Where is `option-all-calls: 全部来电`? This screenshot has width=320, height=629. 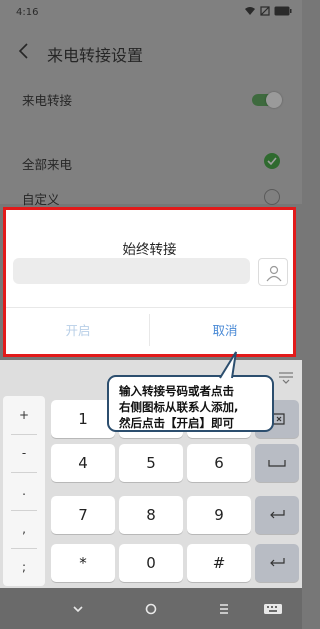
option-all-calls: 全部来电 is located at coordinates (151, 170).